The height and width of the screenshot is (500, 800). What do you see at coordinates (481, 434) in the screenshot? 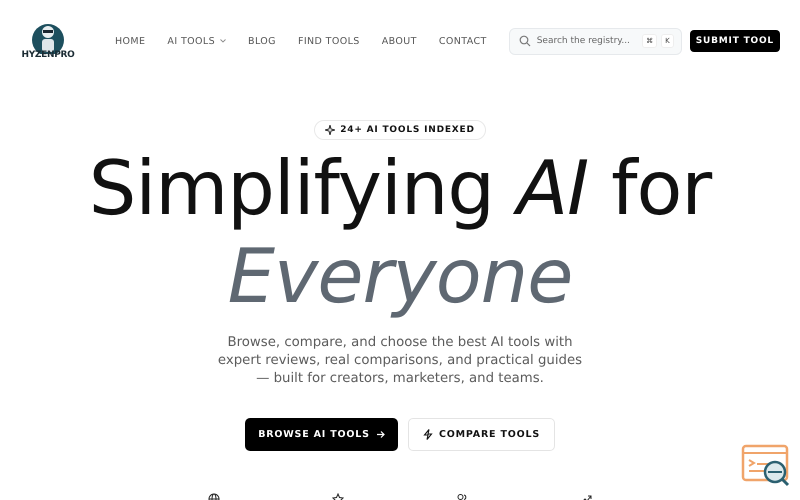
I see `compare-tools-button: COMPARE TOOLS` at bounding box center [481, 434].